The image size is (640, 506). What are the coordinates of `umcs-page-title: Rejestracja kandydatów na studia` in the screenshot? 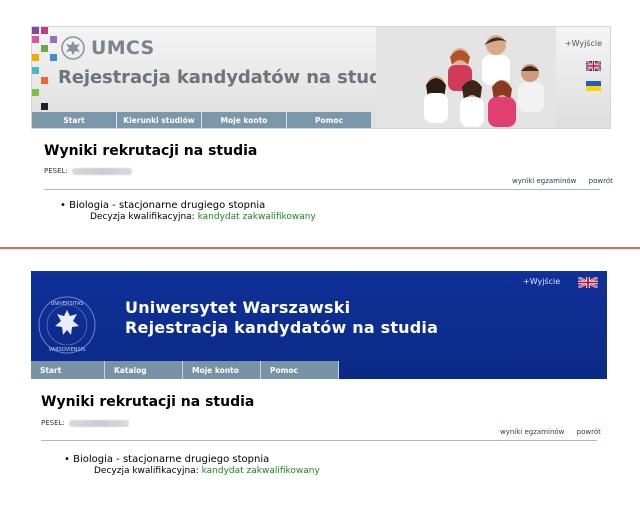 It's located at (229, 77).